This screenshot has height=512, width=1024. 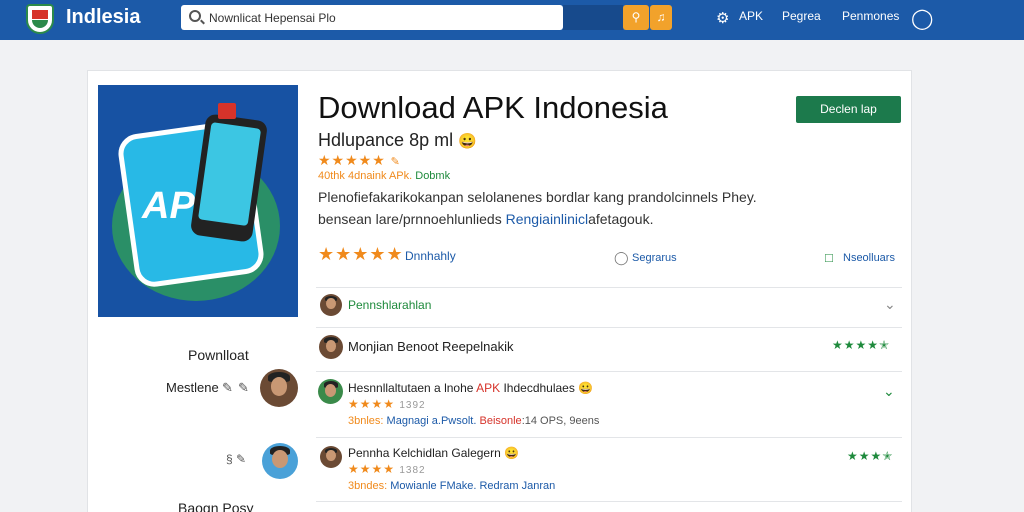 What do you see at coordinates (751, 16) in the screenshot?
I see `nav-apk: APK` at bounding box center [751, 16].